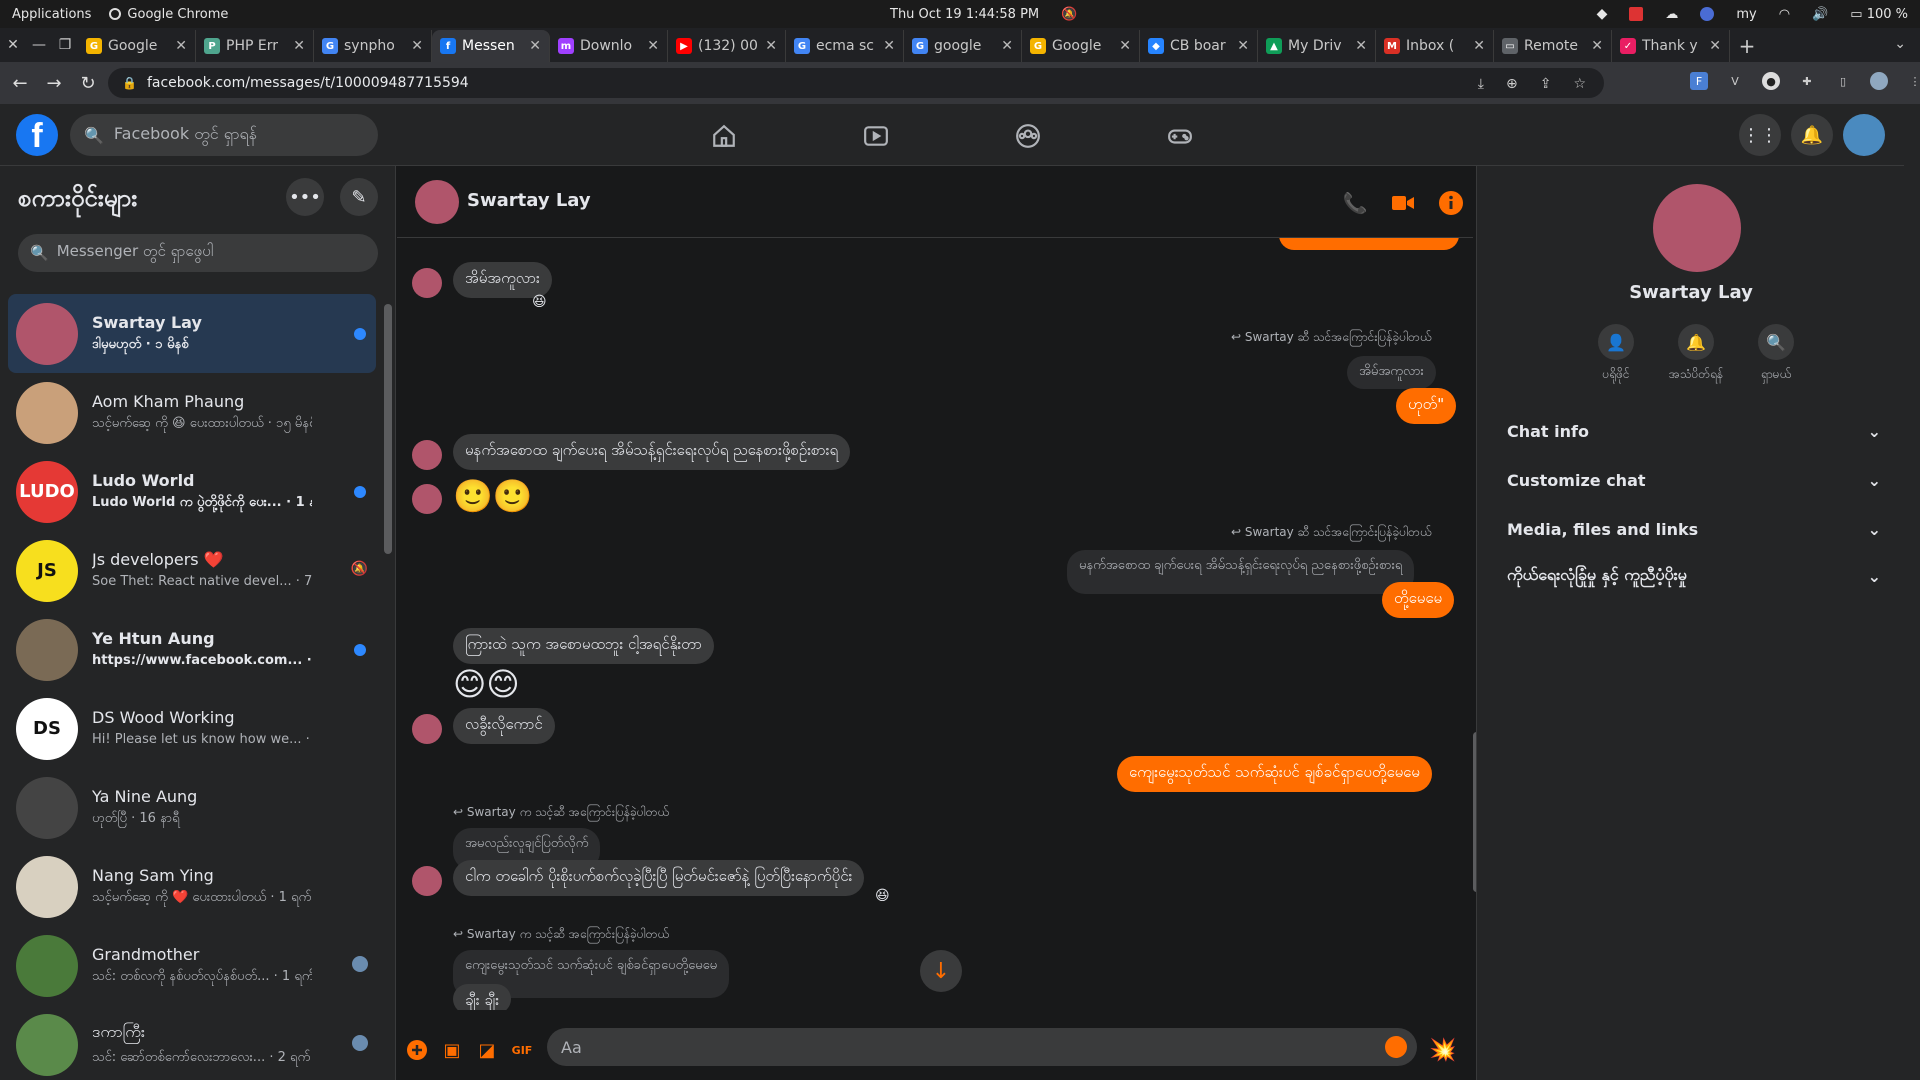 This screenshot has width=1920, height=1080. Describe the element at coordinates (1418, 600) in the screenshot. I see `message-bubble-outgoing: တို့မေမေ` at that location.